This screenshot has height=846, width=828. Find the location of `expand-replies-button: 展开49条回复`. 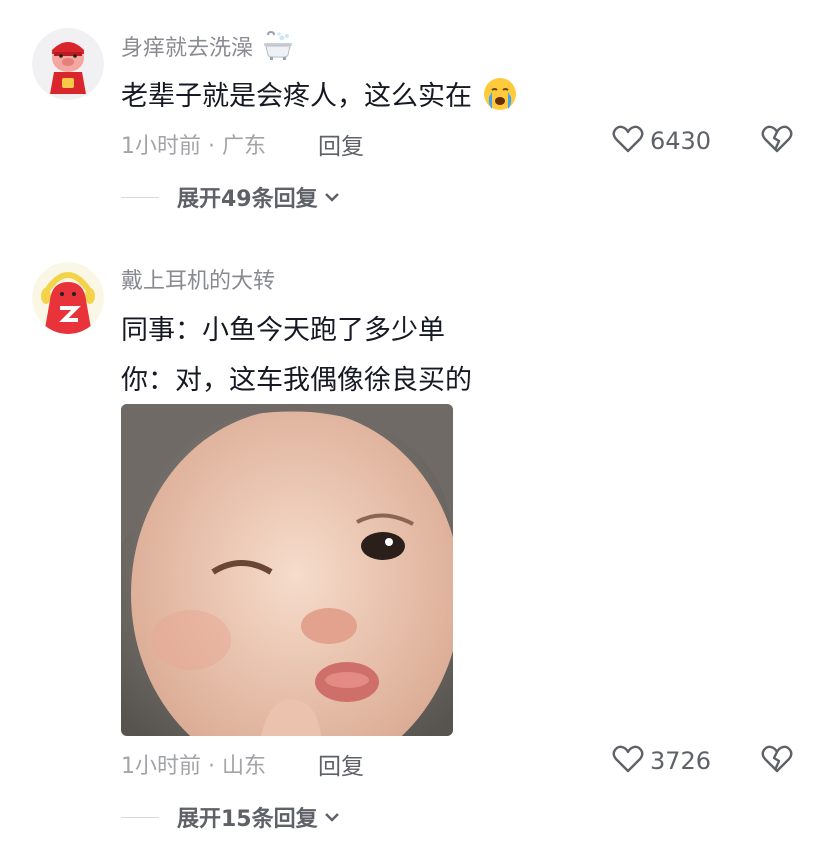

expand-replies-button: 展开49条回复 is located at coordinates (230, 197).